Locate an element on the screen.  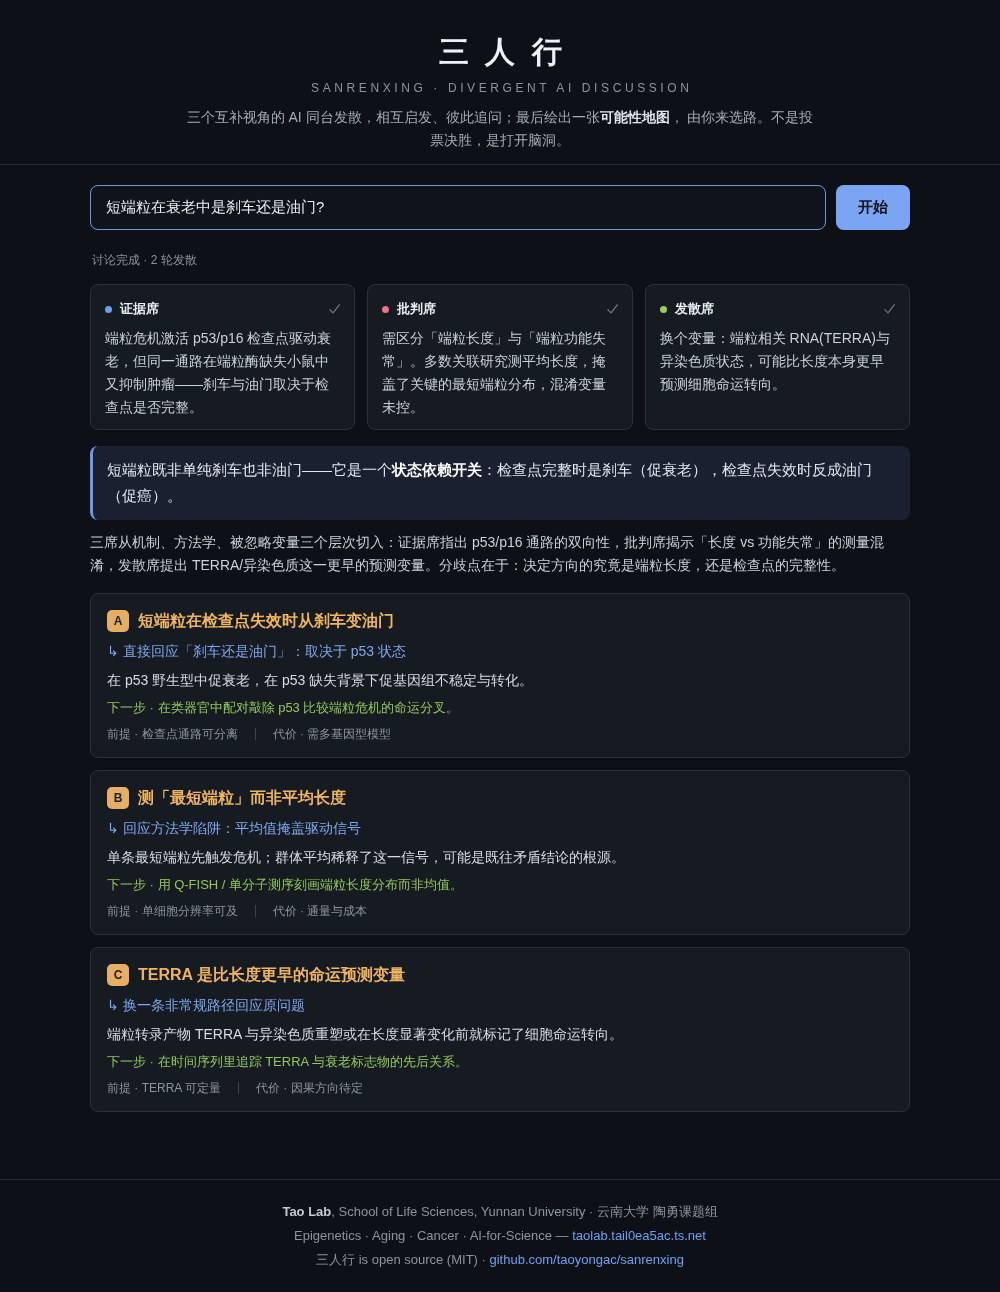
claim-text: 在 p53 野生型中促衰老，在 p53 缺失背景下促基因组不稳定与转化。 is located at coordinates (320, 680).